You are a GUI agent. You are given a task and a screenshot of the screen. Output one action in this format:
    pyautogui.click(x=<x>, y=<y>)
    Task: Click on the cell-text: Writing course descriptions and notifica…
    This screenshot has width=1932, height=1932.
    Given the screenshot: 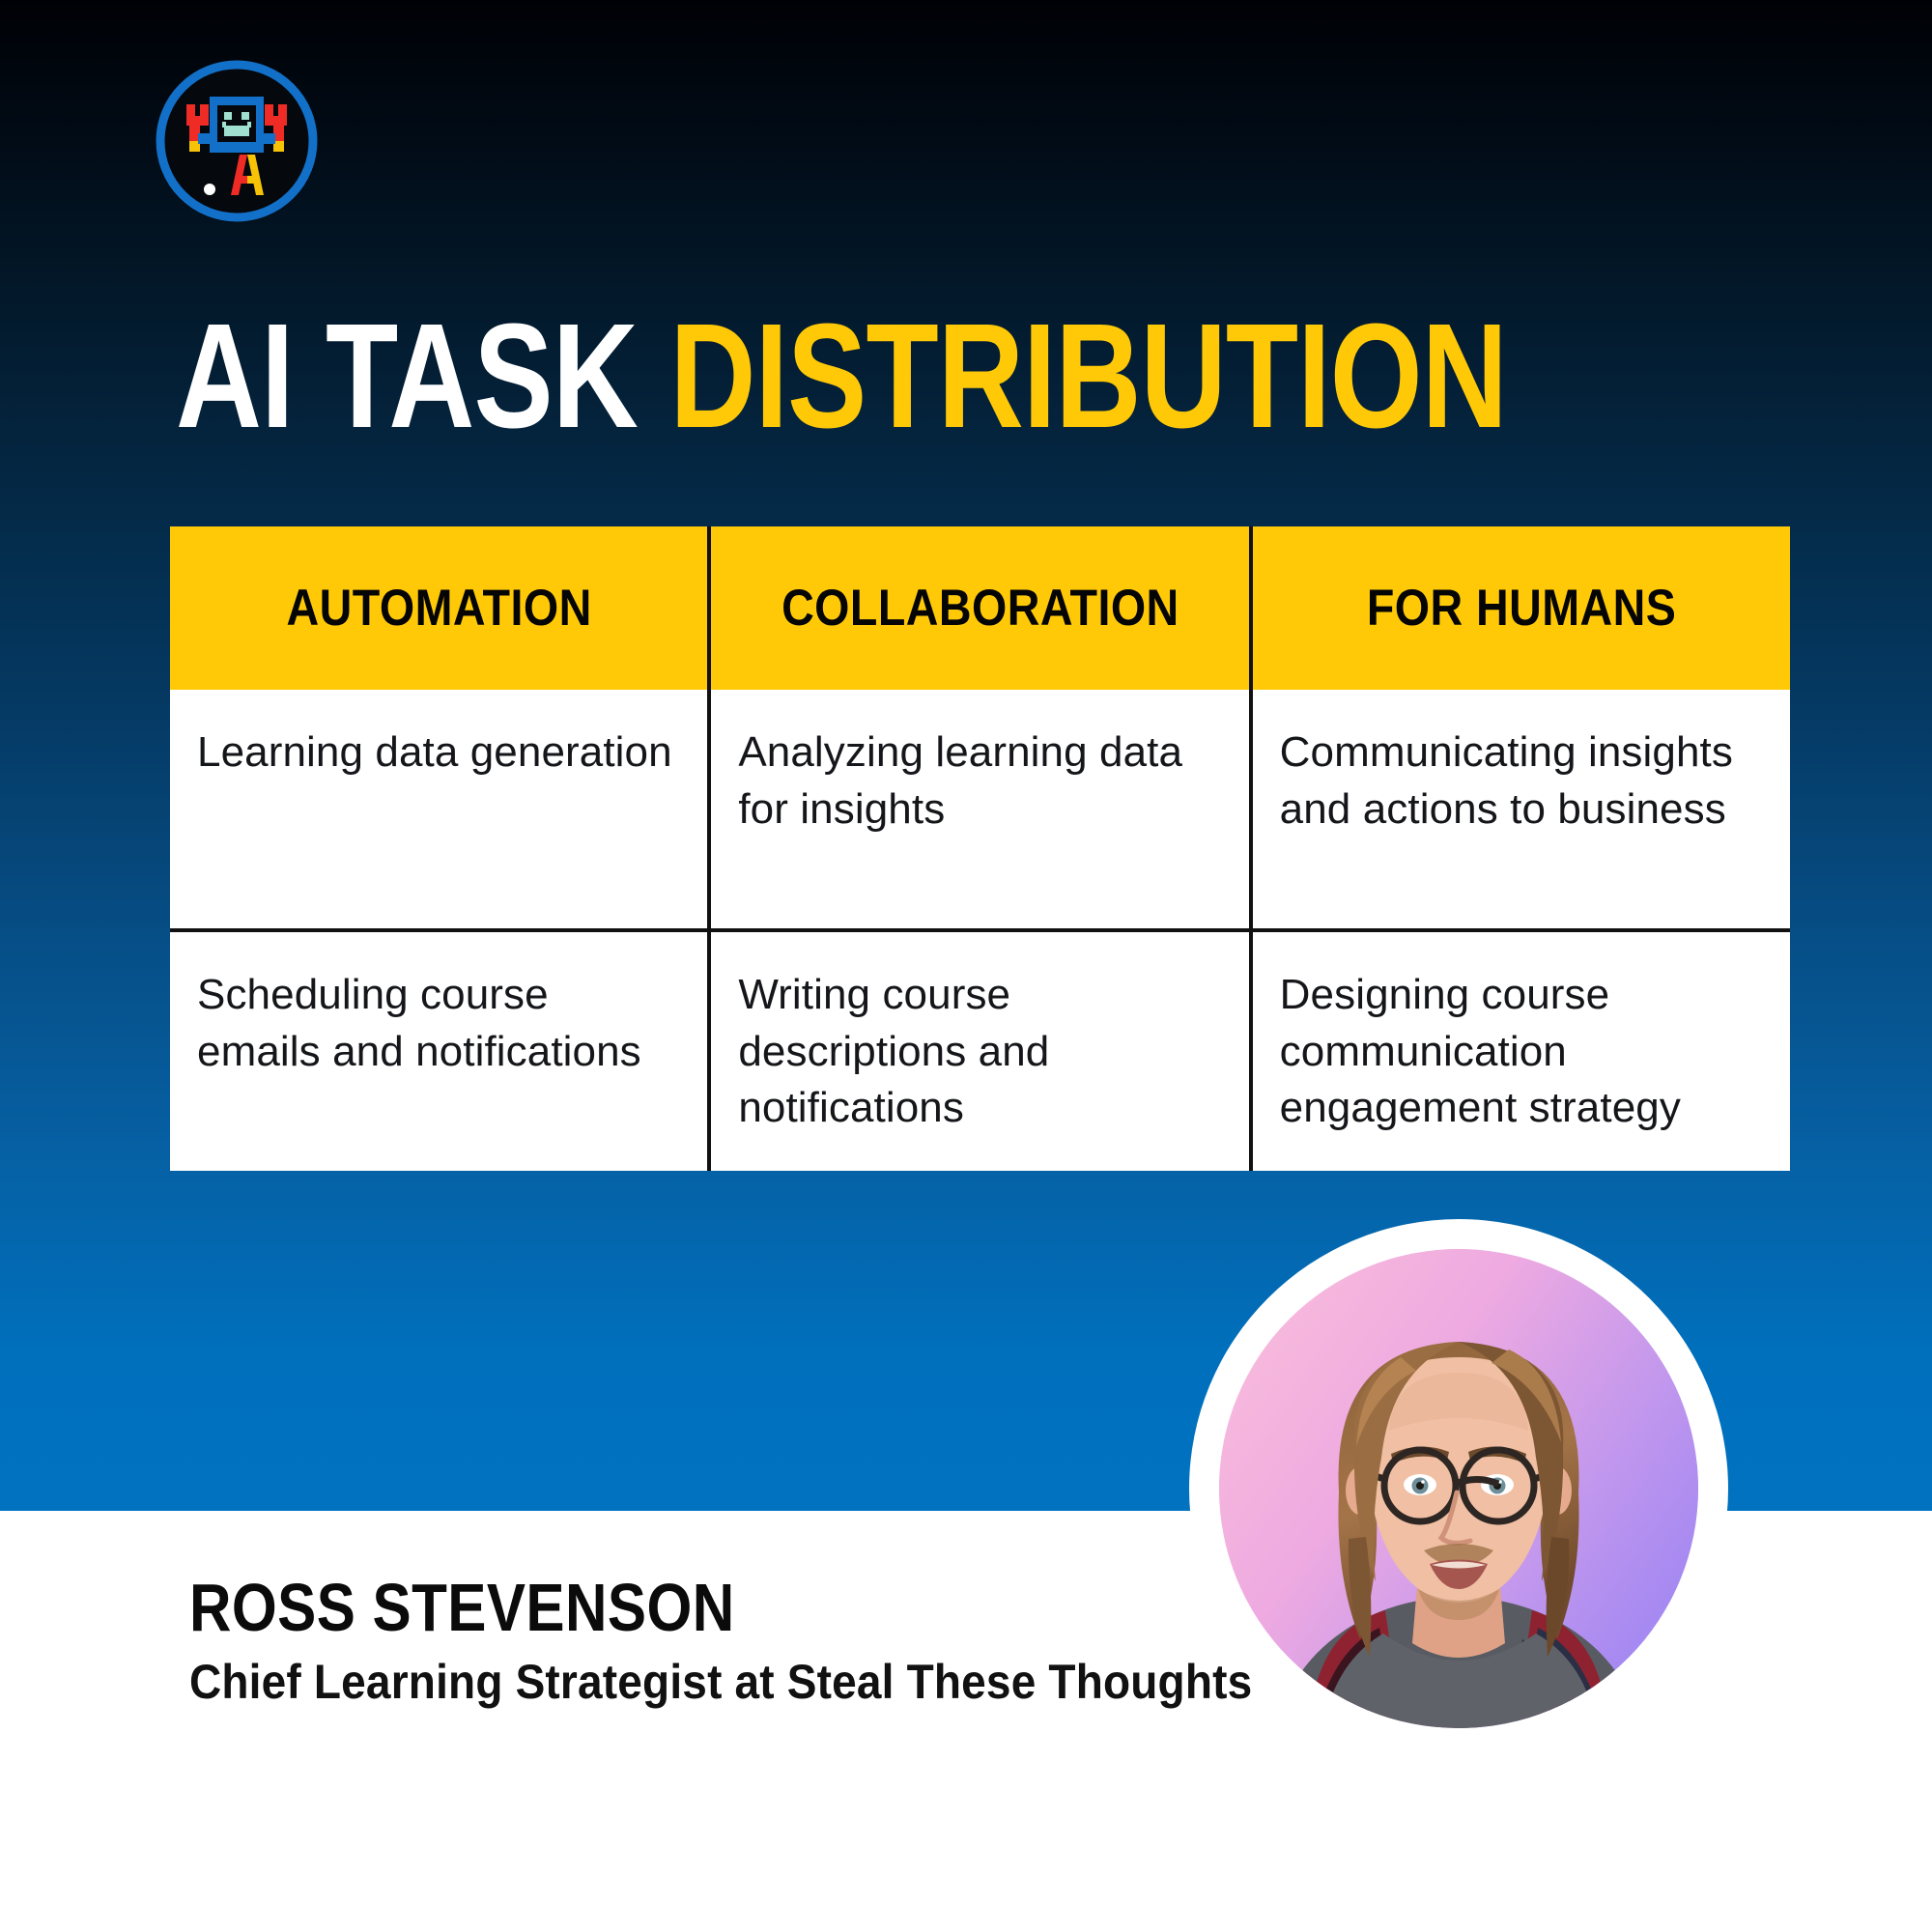 What is the action you would take?
    pyautogui.click(x=894, y=1051)
    